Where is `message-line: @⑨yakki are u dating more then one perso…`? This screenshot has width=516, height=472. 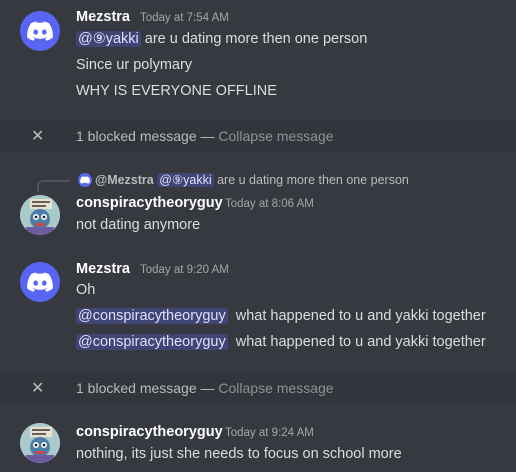 message-line: @⑨yakki are u dating more then one perso… is located at coordinates (221, 39).